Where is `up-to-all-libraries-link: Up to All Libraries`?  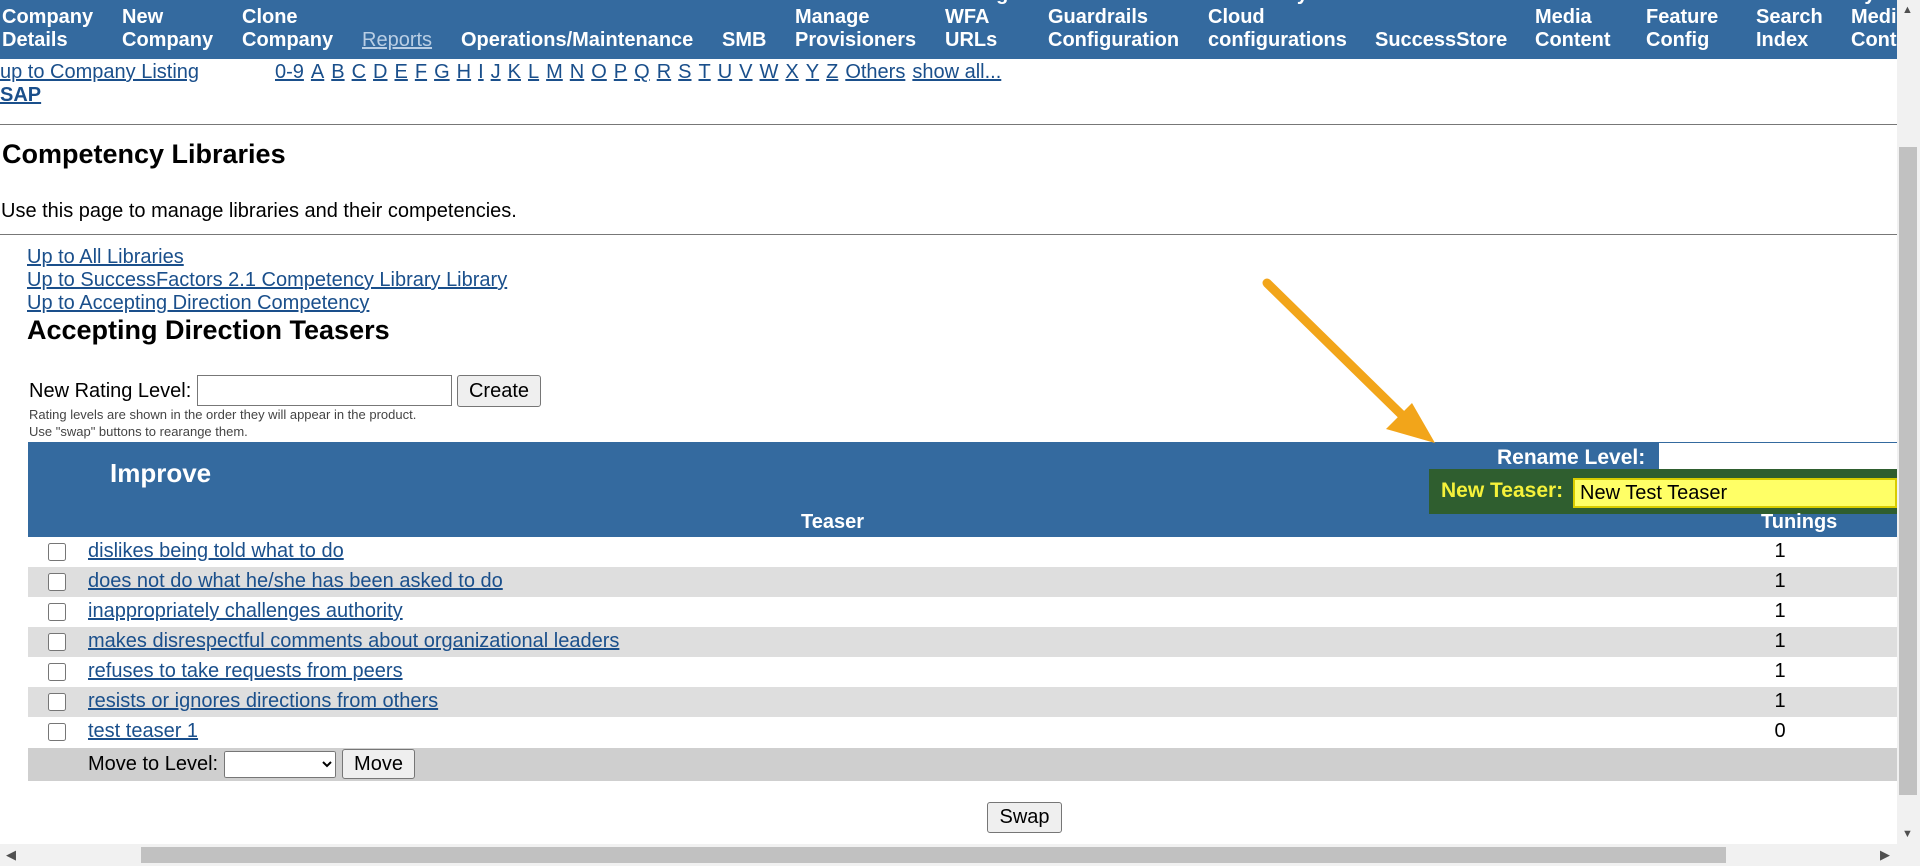 up-to-all-libraries-link: Up to All Libraries is located at coordinates (105, 257).